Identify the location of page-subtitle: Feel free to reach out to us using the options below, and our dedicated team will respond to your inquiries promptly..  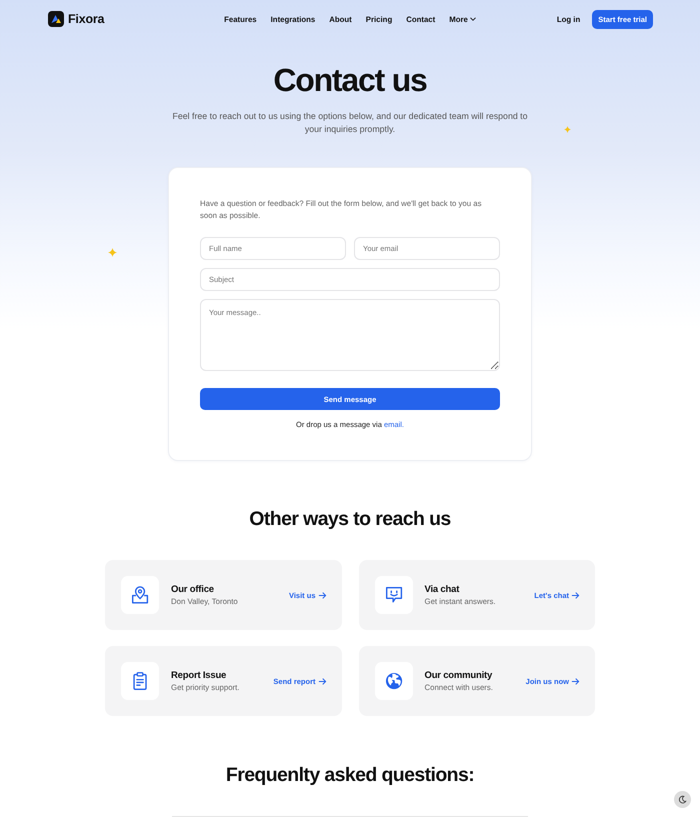
(350, 123).